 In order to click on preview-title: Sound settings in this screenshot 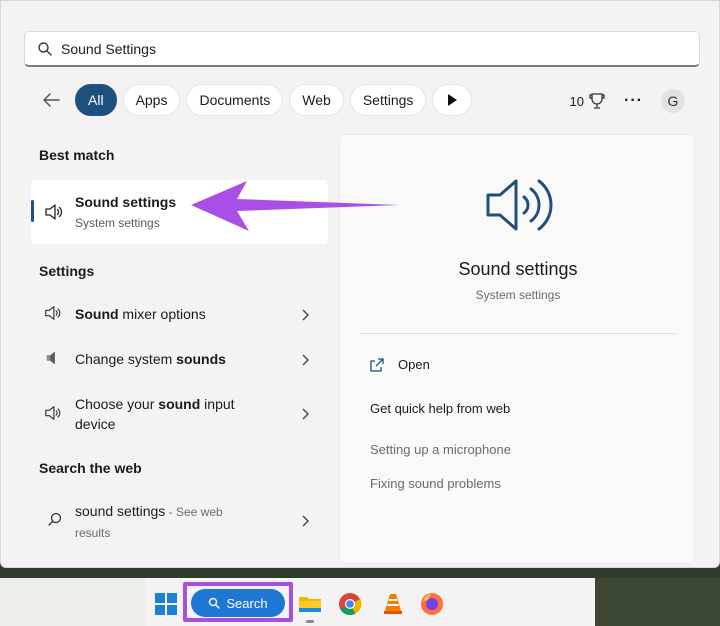, I will do `click(518, 269)`.